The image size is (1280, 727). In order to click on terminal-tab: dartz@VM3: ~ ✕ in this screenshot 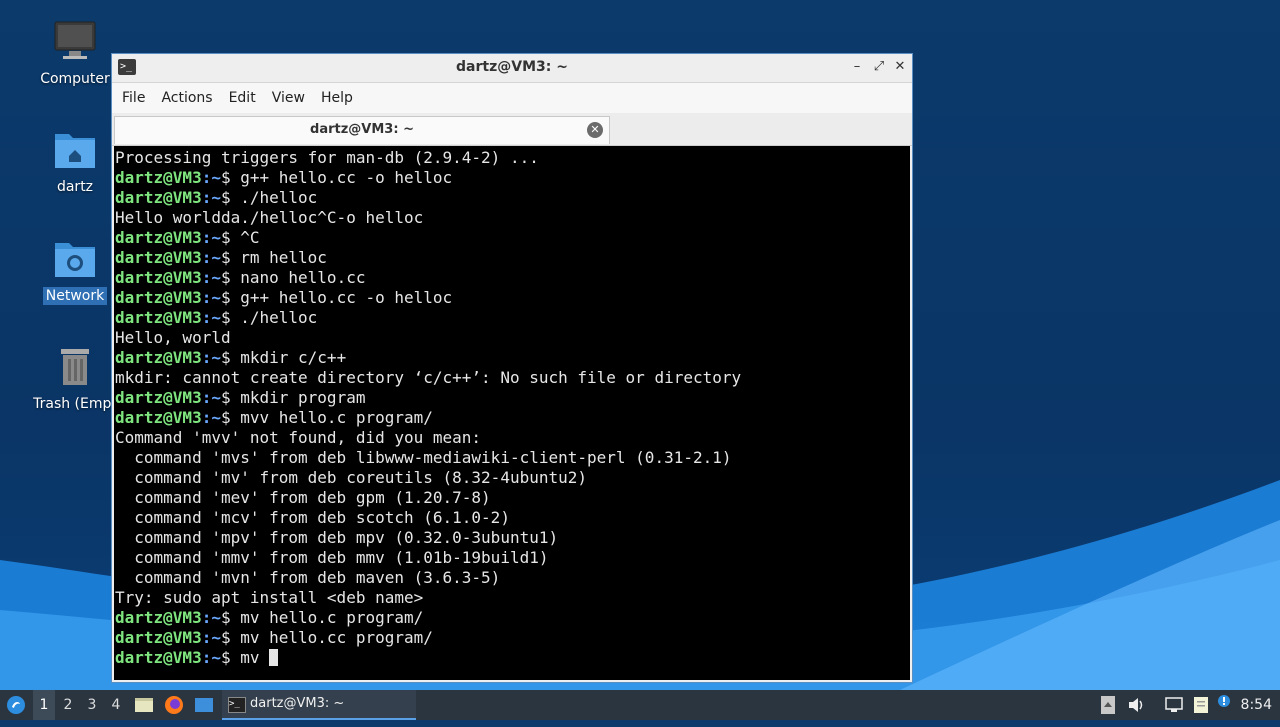, I will do `click(362, 130)`.